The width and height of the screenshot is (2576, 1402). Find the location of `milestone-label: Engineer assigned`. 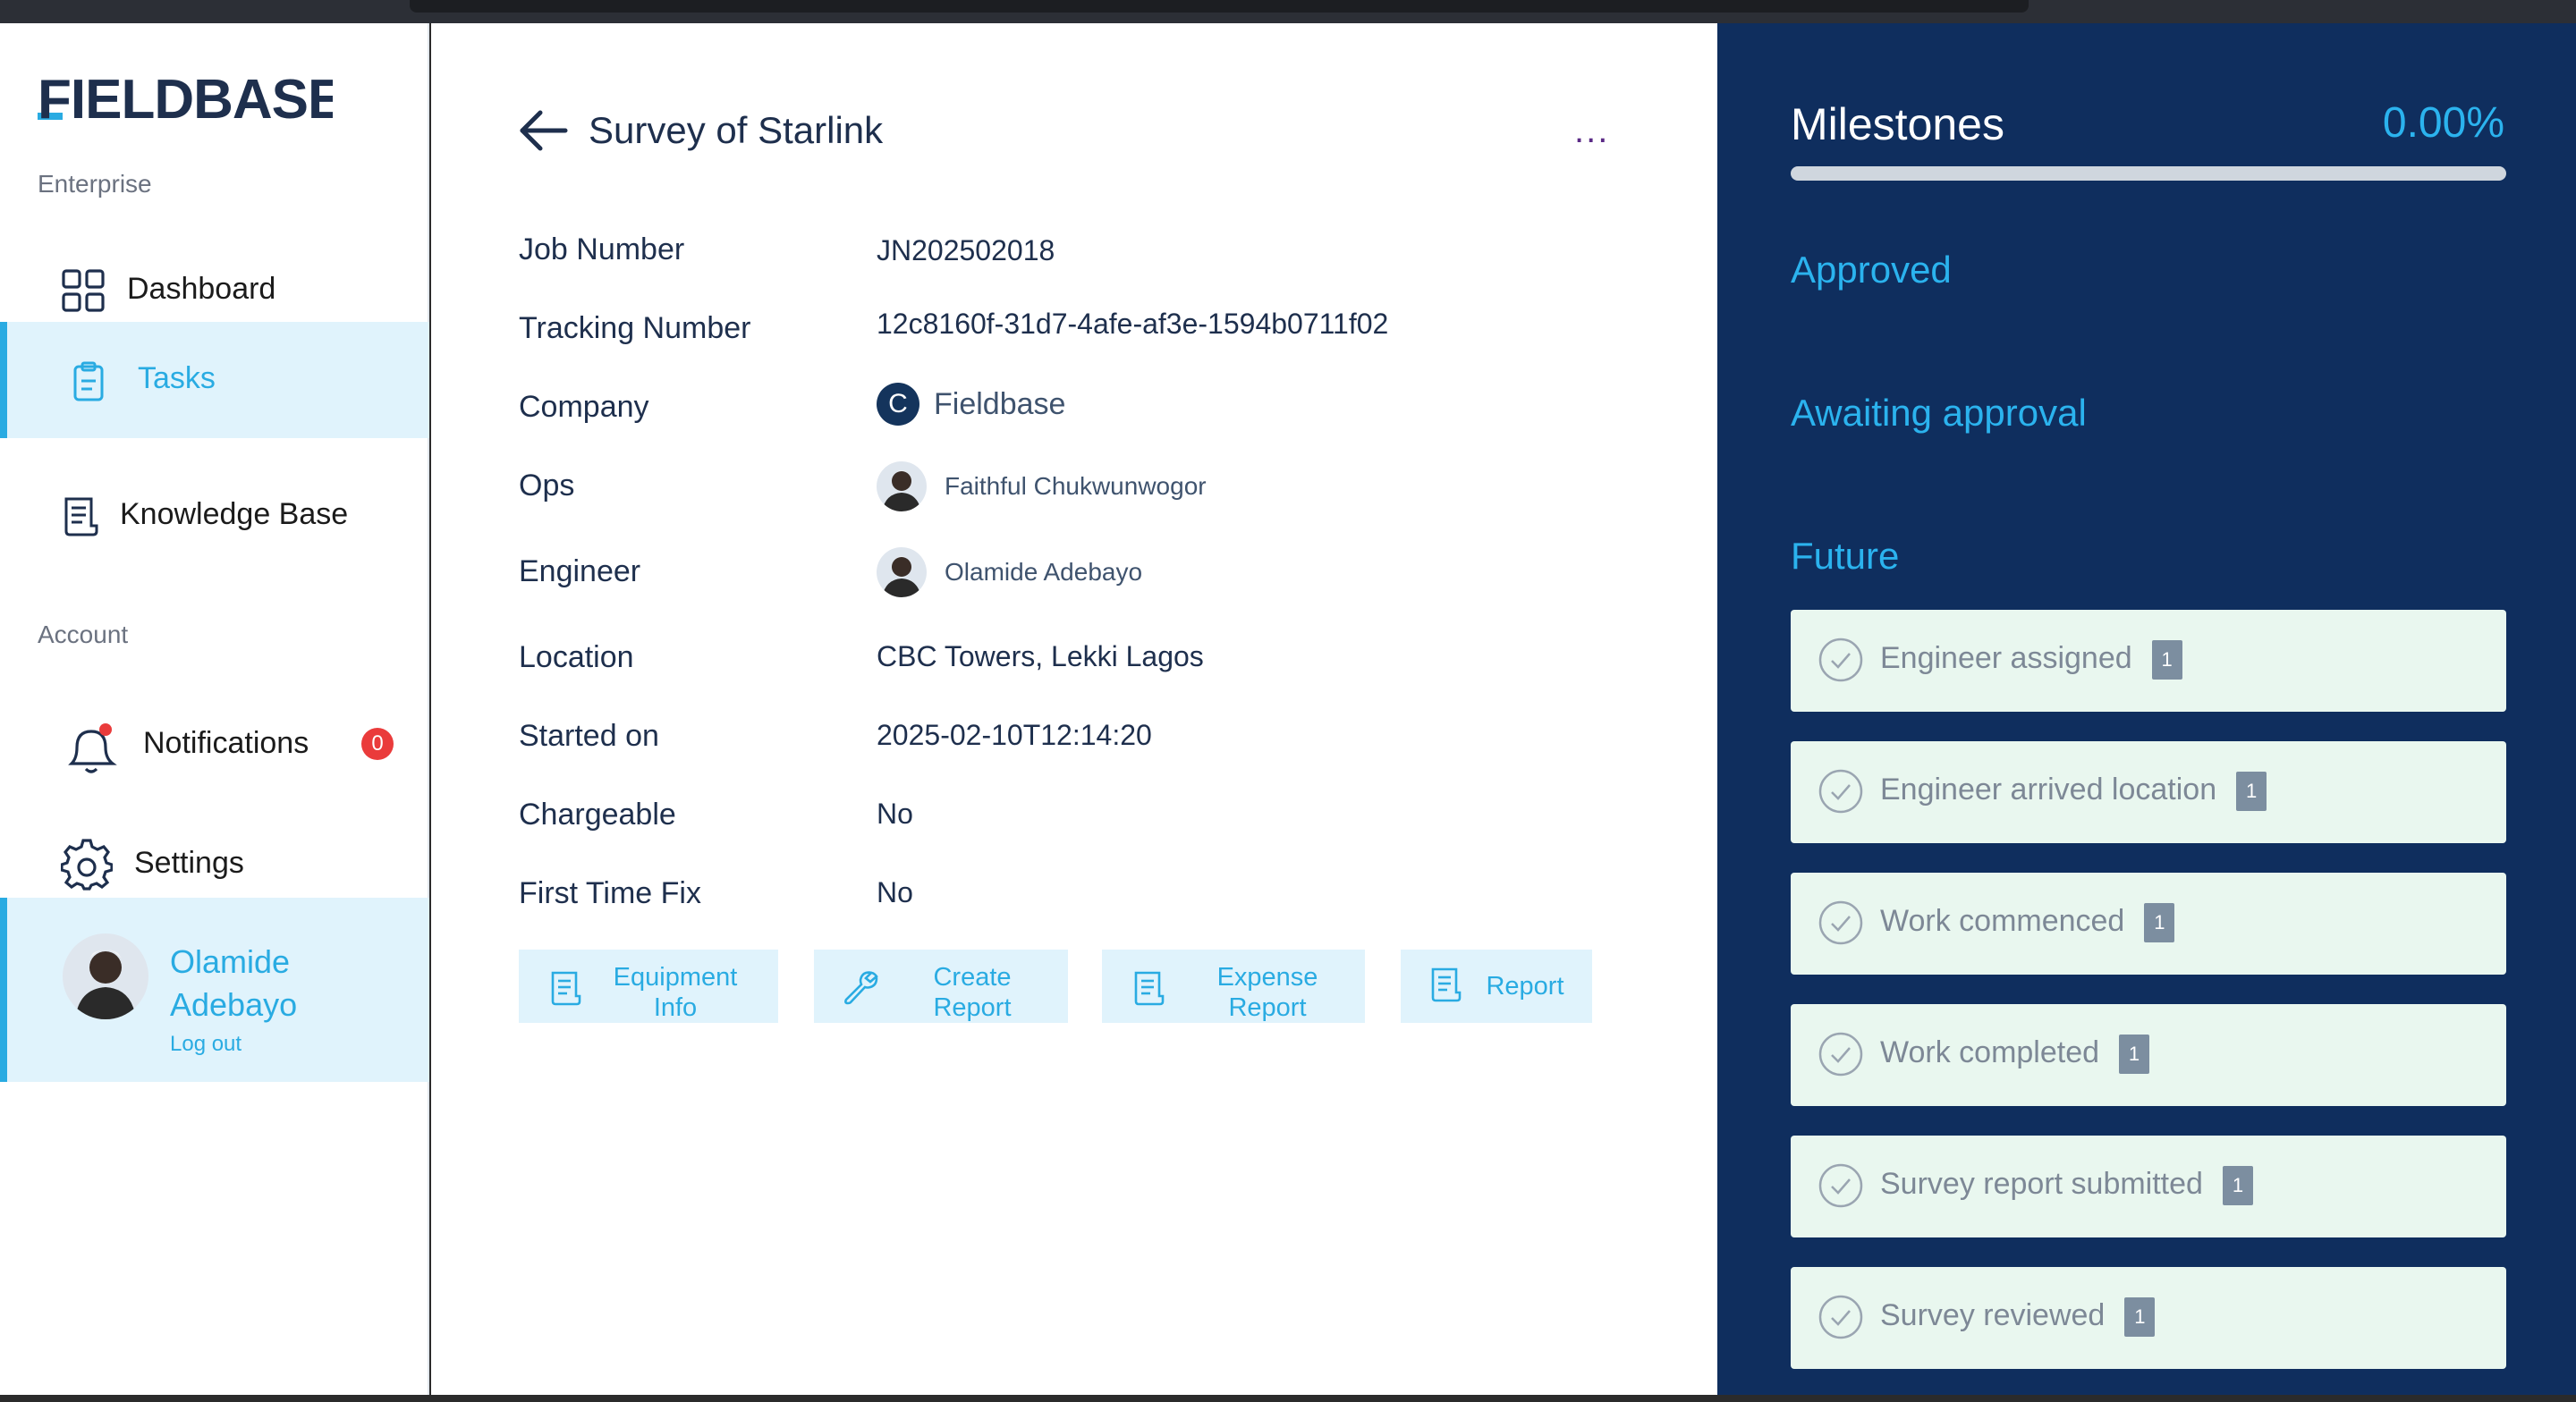

milestone-label: Engineer assigned is located at coordinates (2006, 657).